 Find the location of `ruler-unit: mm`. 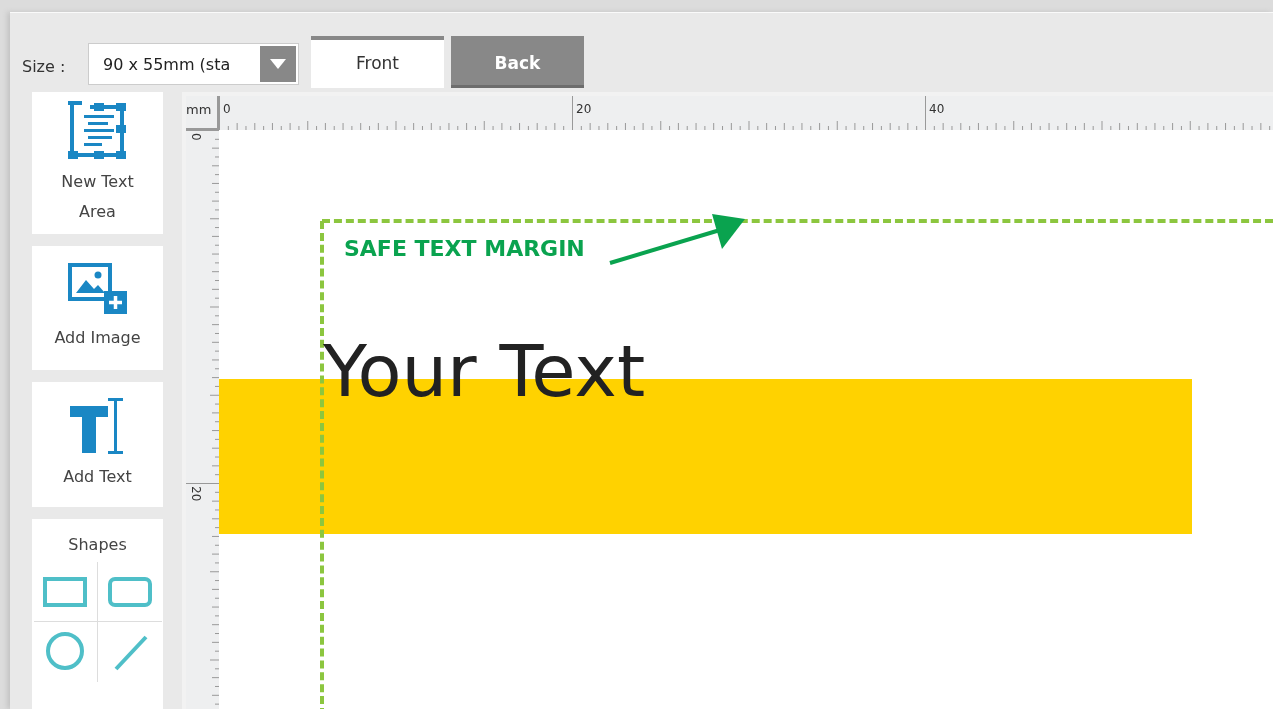

ruler-unit: mm is located at coordinates (202, 113).